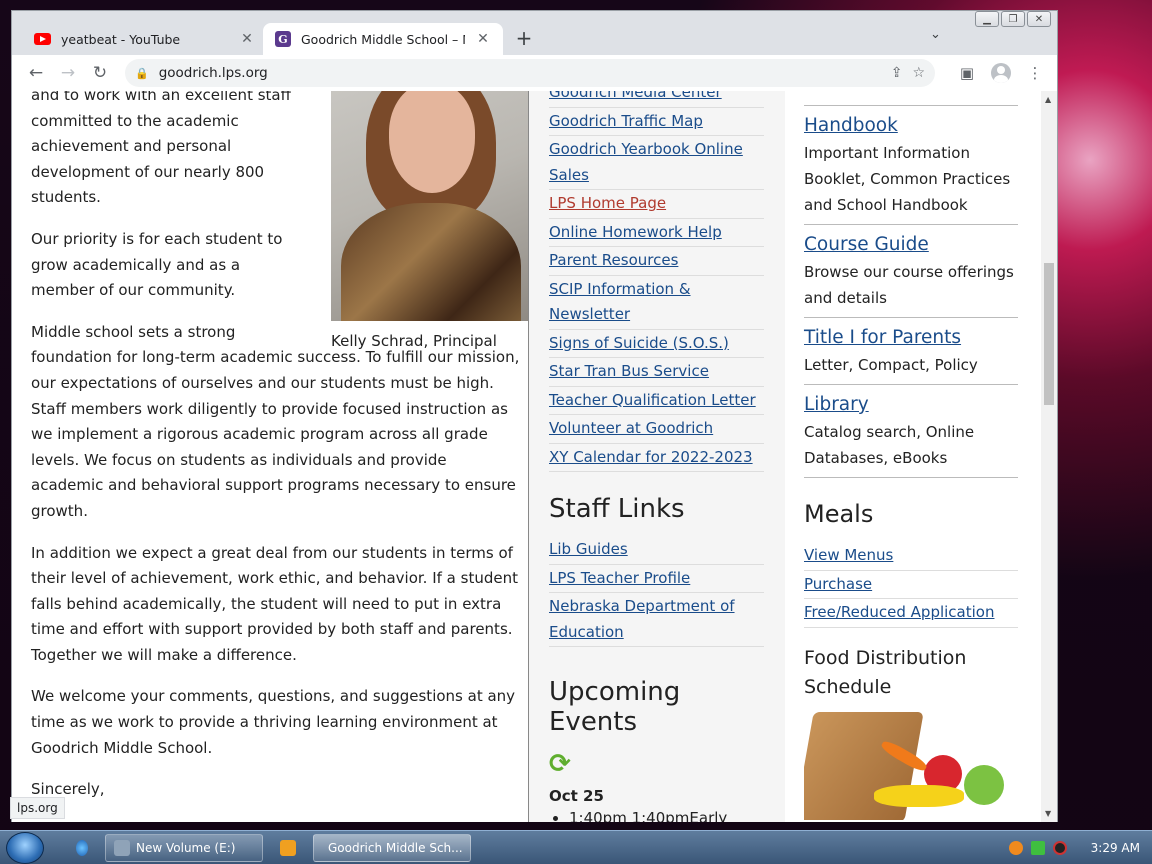 This screenshot has width=1152, height=864. What do you see at coordinates (142, 73) in the screenshot?
I see `lock-icon: 🔒` at bounding box center [142, 73].